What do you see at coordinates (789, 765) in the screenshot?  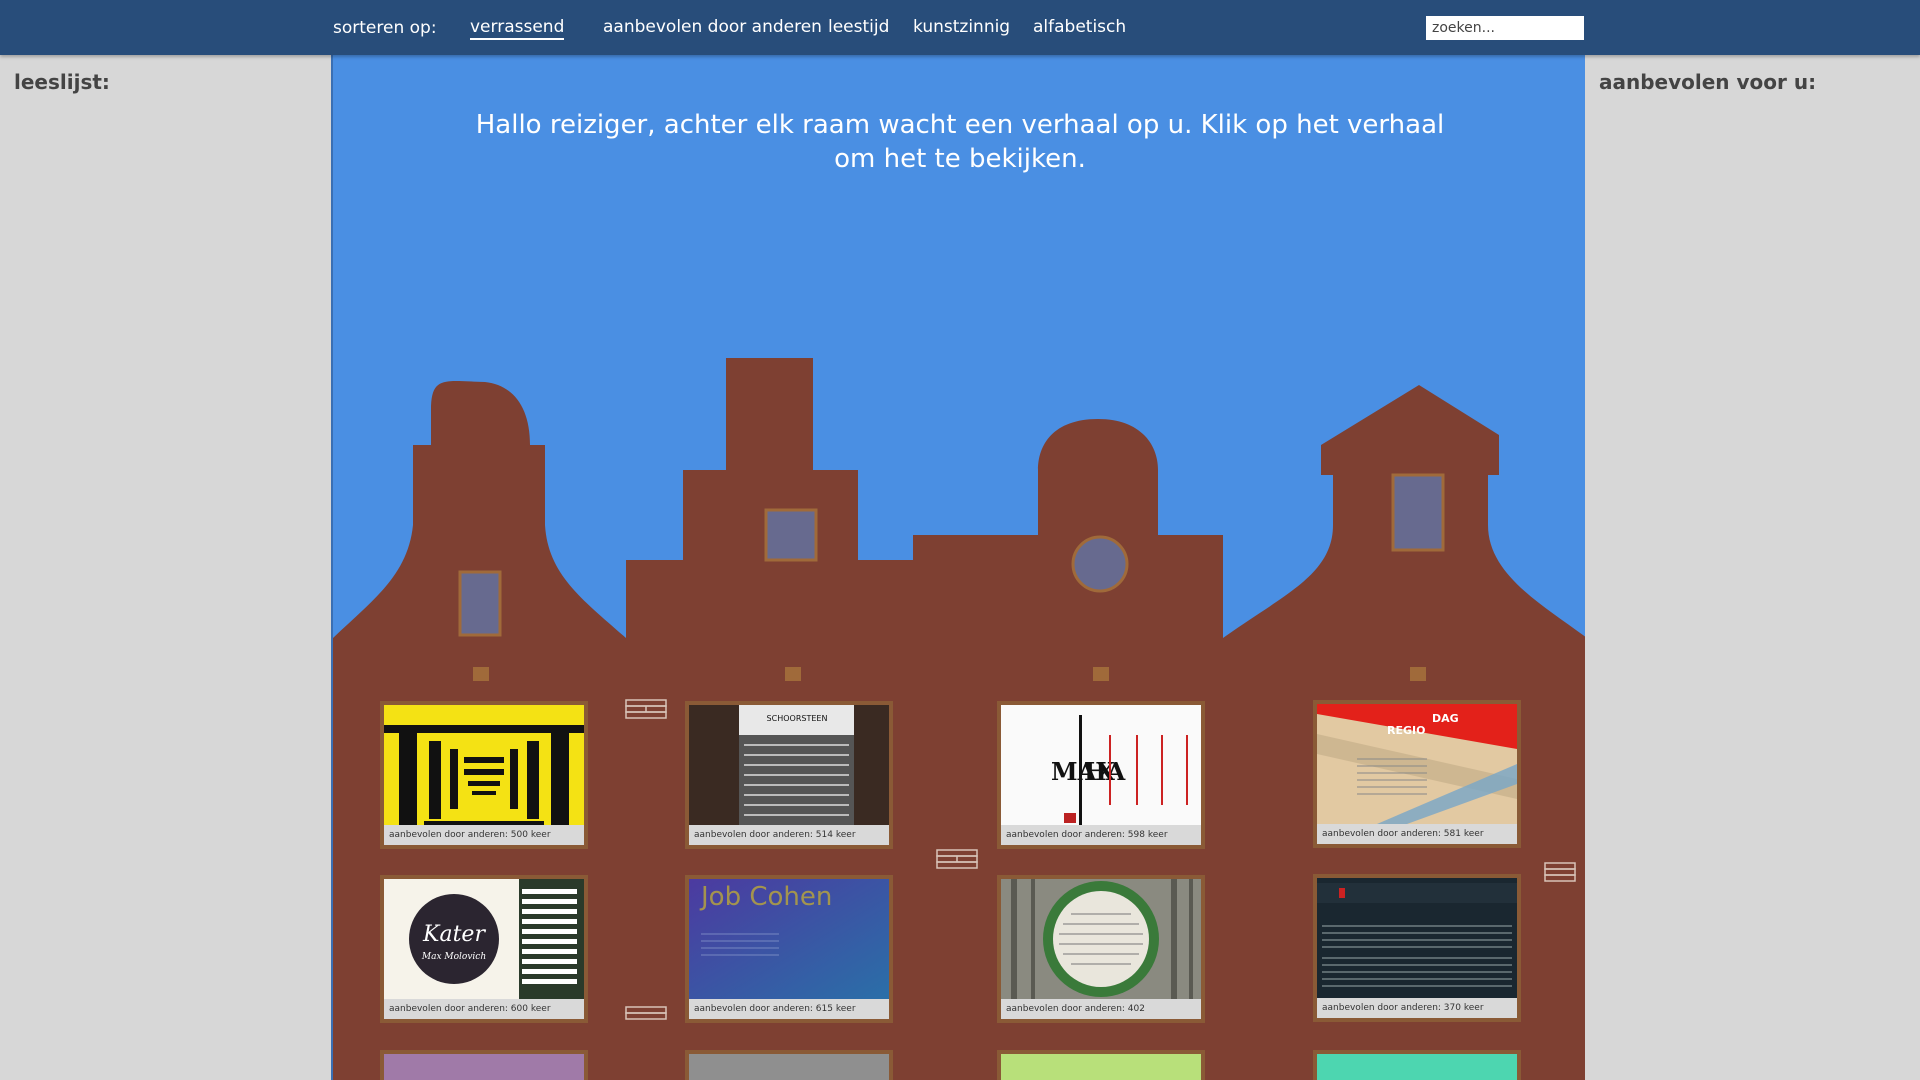 I see `story-cover-schoorsteen: SCHOORSTEEN` at bounding box center [789, 765].